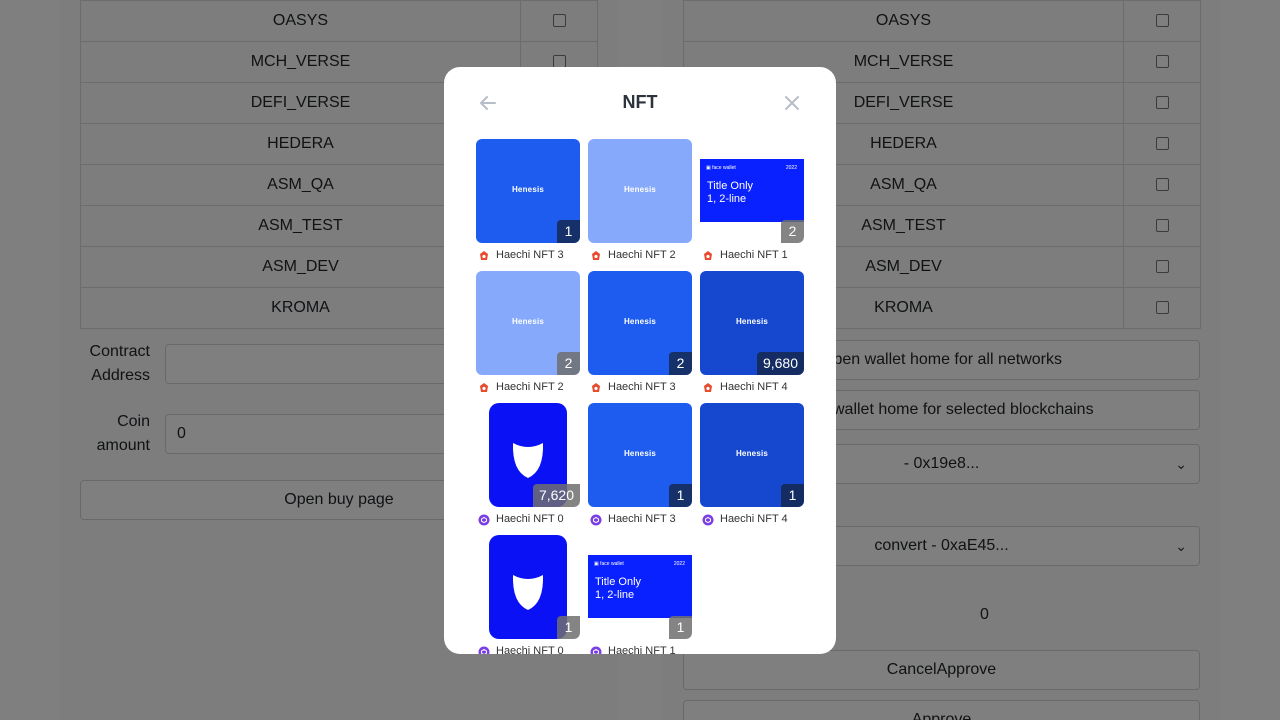 This screenshot has width=1280, height=720. I want to click on modal-title: NFT, so click(640, 102).